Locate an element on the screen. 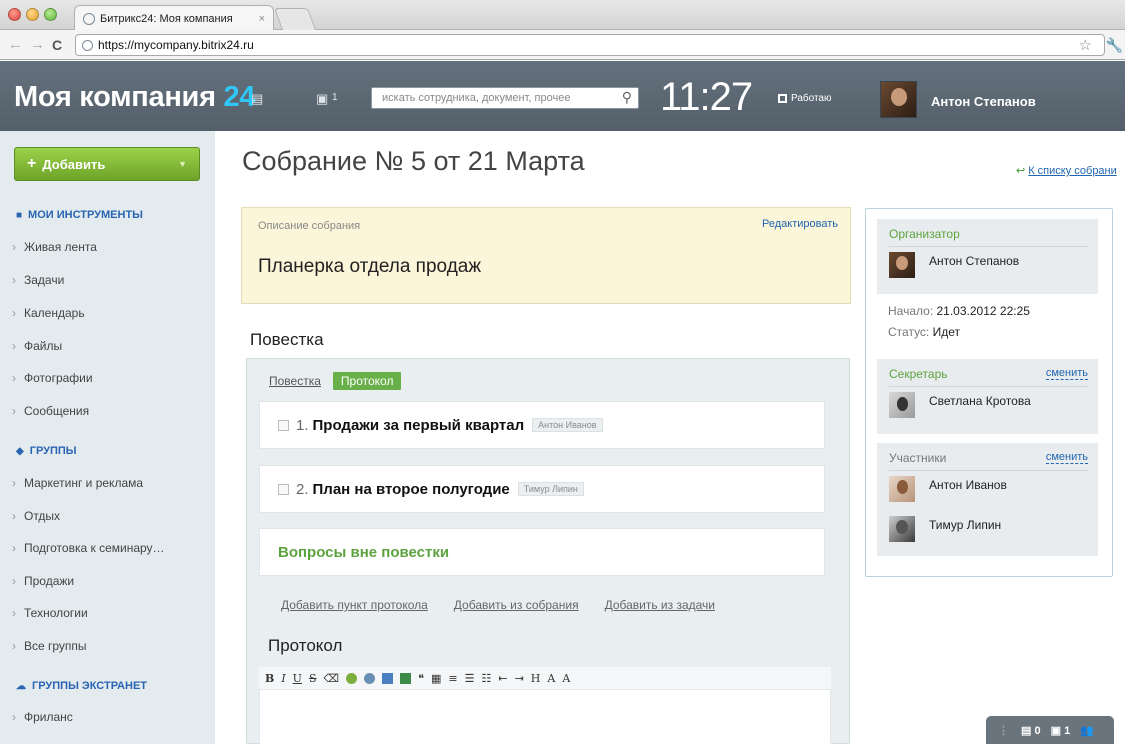  section-title: МОИ ИНСТРУМЕНТЫ is located at coordinates (85, 215).